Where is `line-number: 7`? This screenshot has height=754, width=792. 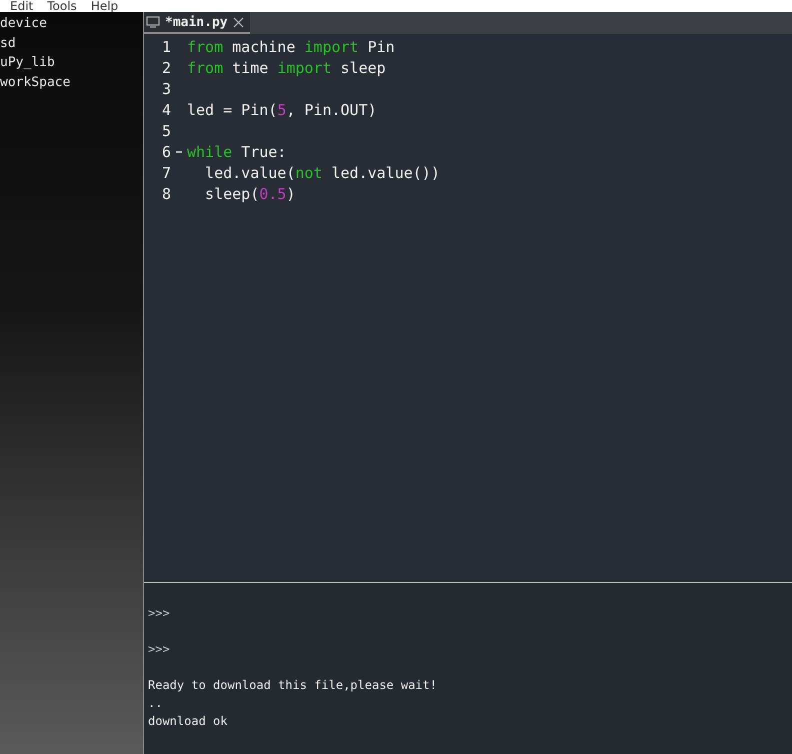 line-number: 7 is located at coordinates (165, 173).